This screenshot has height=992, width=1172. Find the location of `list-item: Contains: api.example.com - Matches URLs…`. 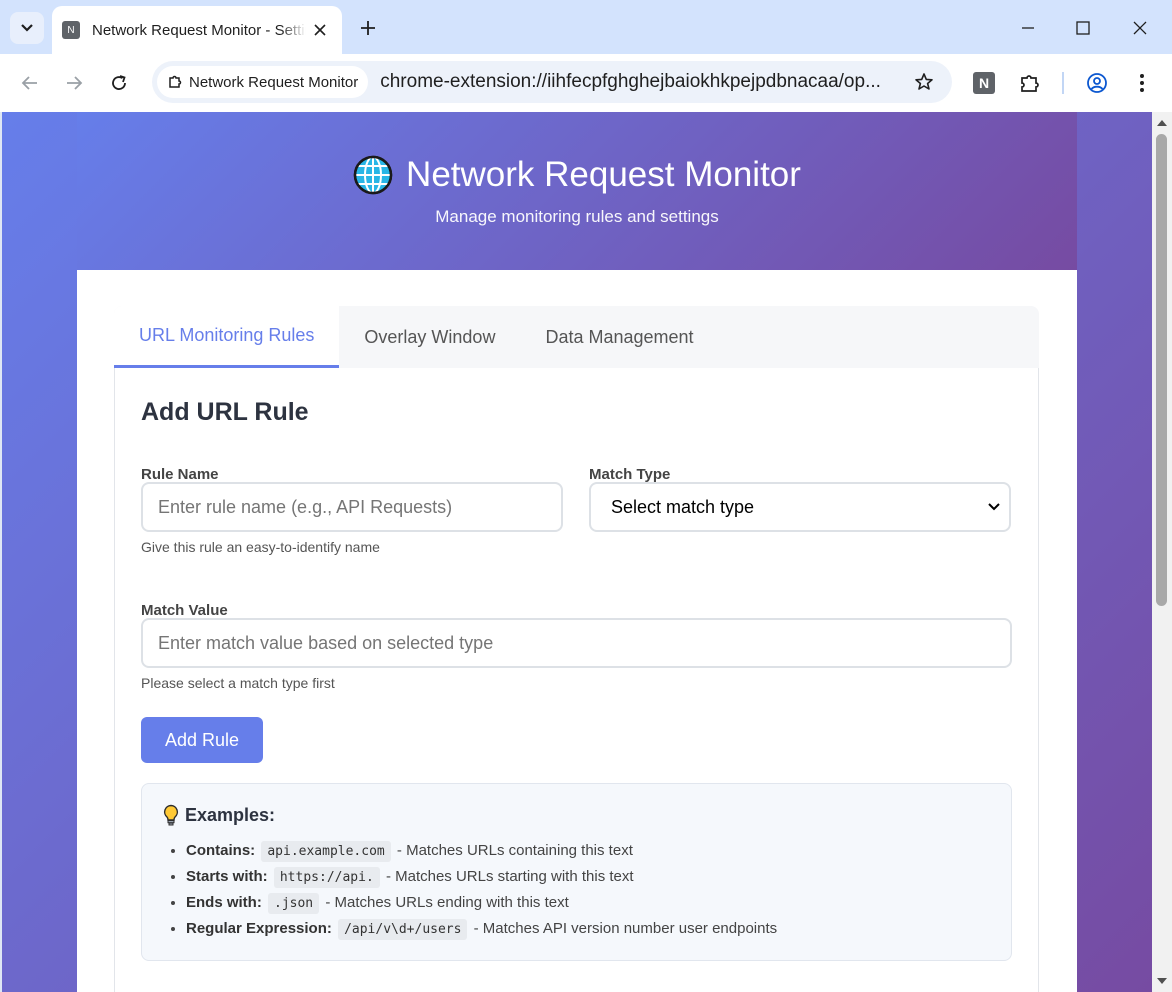

list-item: Contains: api.example.com - Matches URLs… is located at coordinates (481, 851).